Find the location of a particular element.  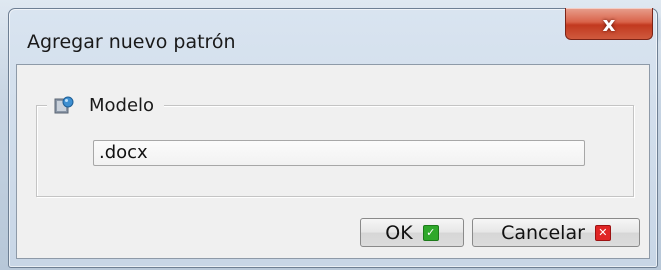

groupbox-legend: Modelo is located at coordinates (106, 105).